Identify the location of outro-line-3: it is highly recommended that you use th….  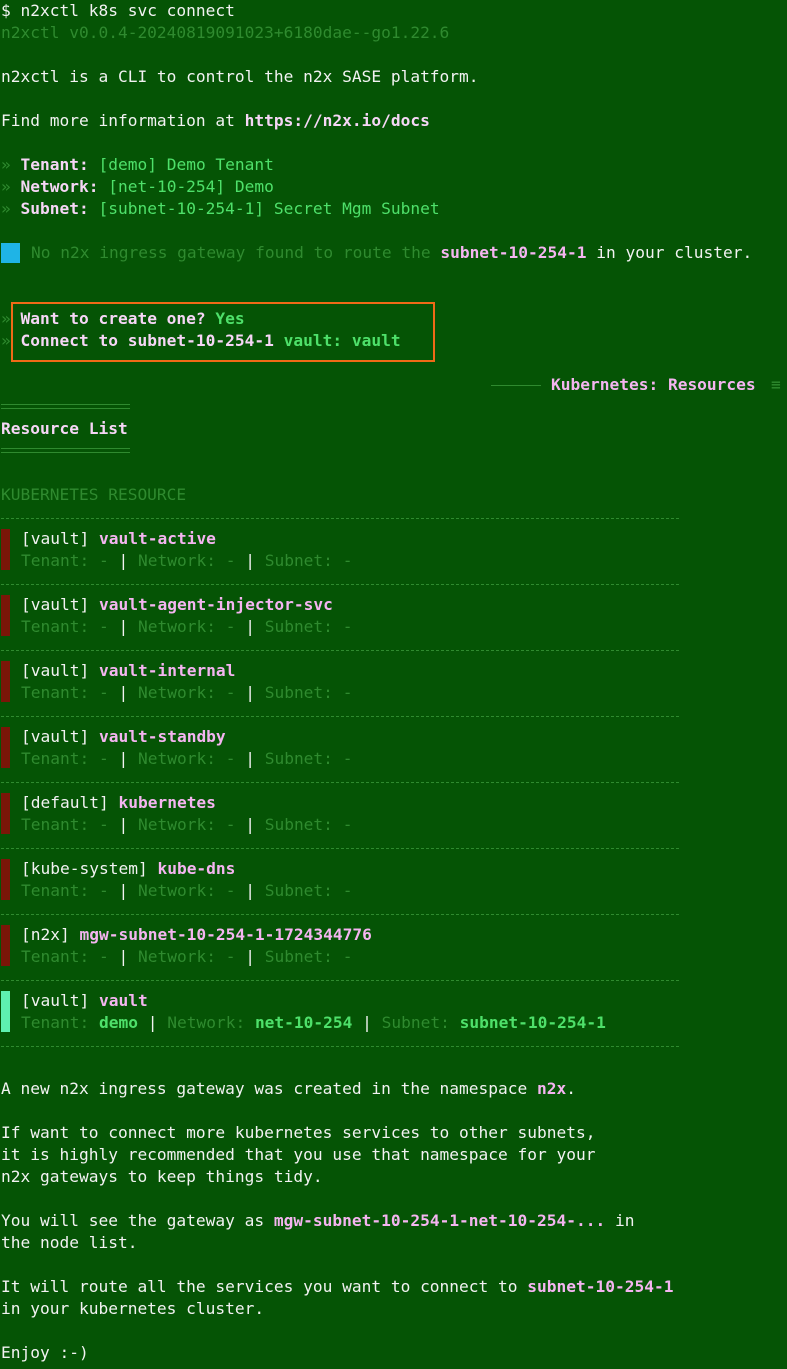
(298, 1154).